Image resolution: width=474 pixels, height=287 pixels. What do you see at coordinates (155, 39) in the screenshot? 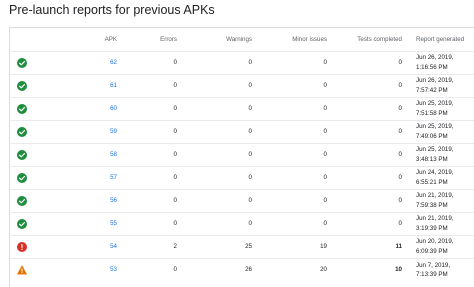
I see `errors-column-header: Errors` at bounding box center [155, 39].